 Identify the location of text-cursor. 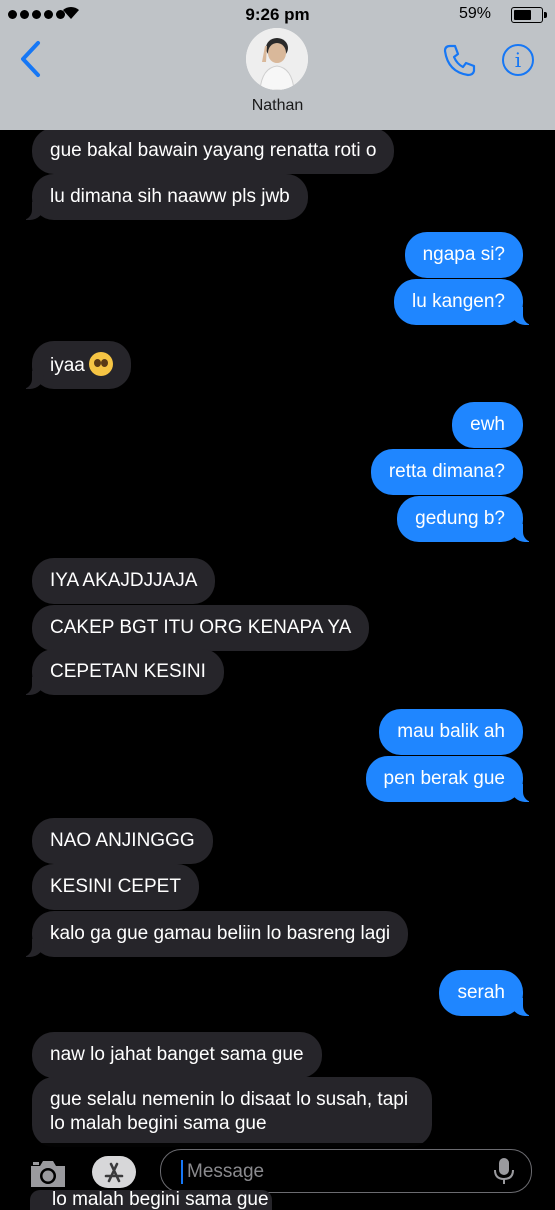
(182, 1172).